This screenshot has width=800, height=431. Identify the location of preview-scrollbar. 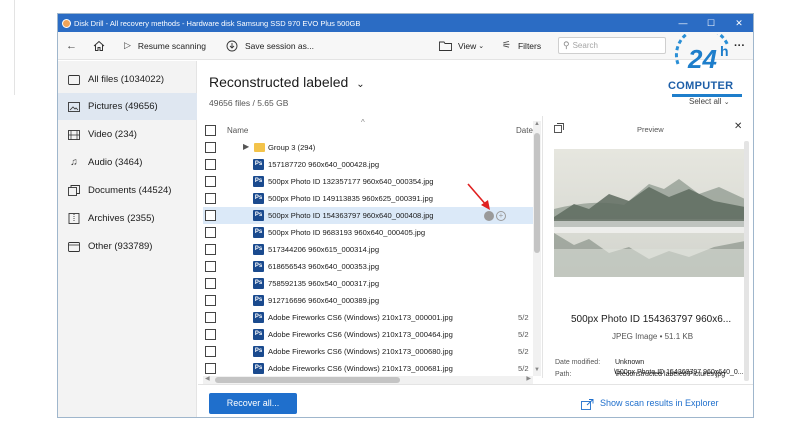
(746, 261).